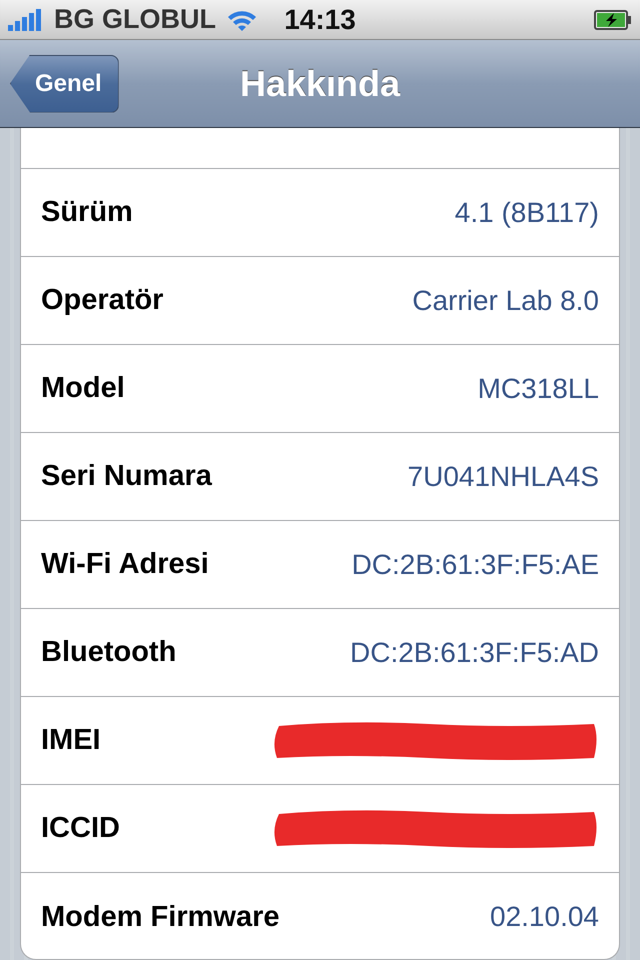 The width and height of the screenshot is (640, 960). Describe the element at coordinates (126, 476) in the screenshot. I see `row-label: Seri Numara` at that location.